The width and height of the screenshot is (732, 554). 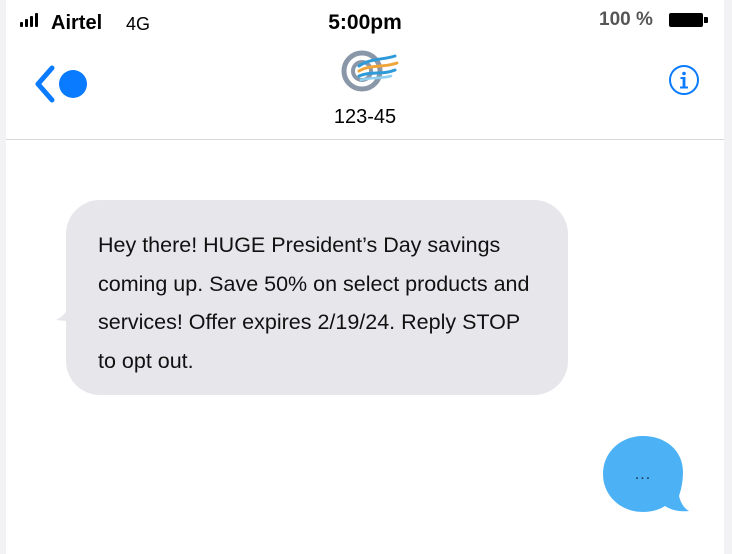 What do you see at coordinates (626, 19) in the screenshot?
I see `battery-percent: 100 %` at bounding box center [626, 19].